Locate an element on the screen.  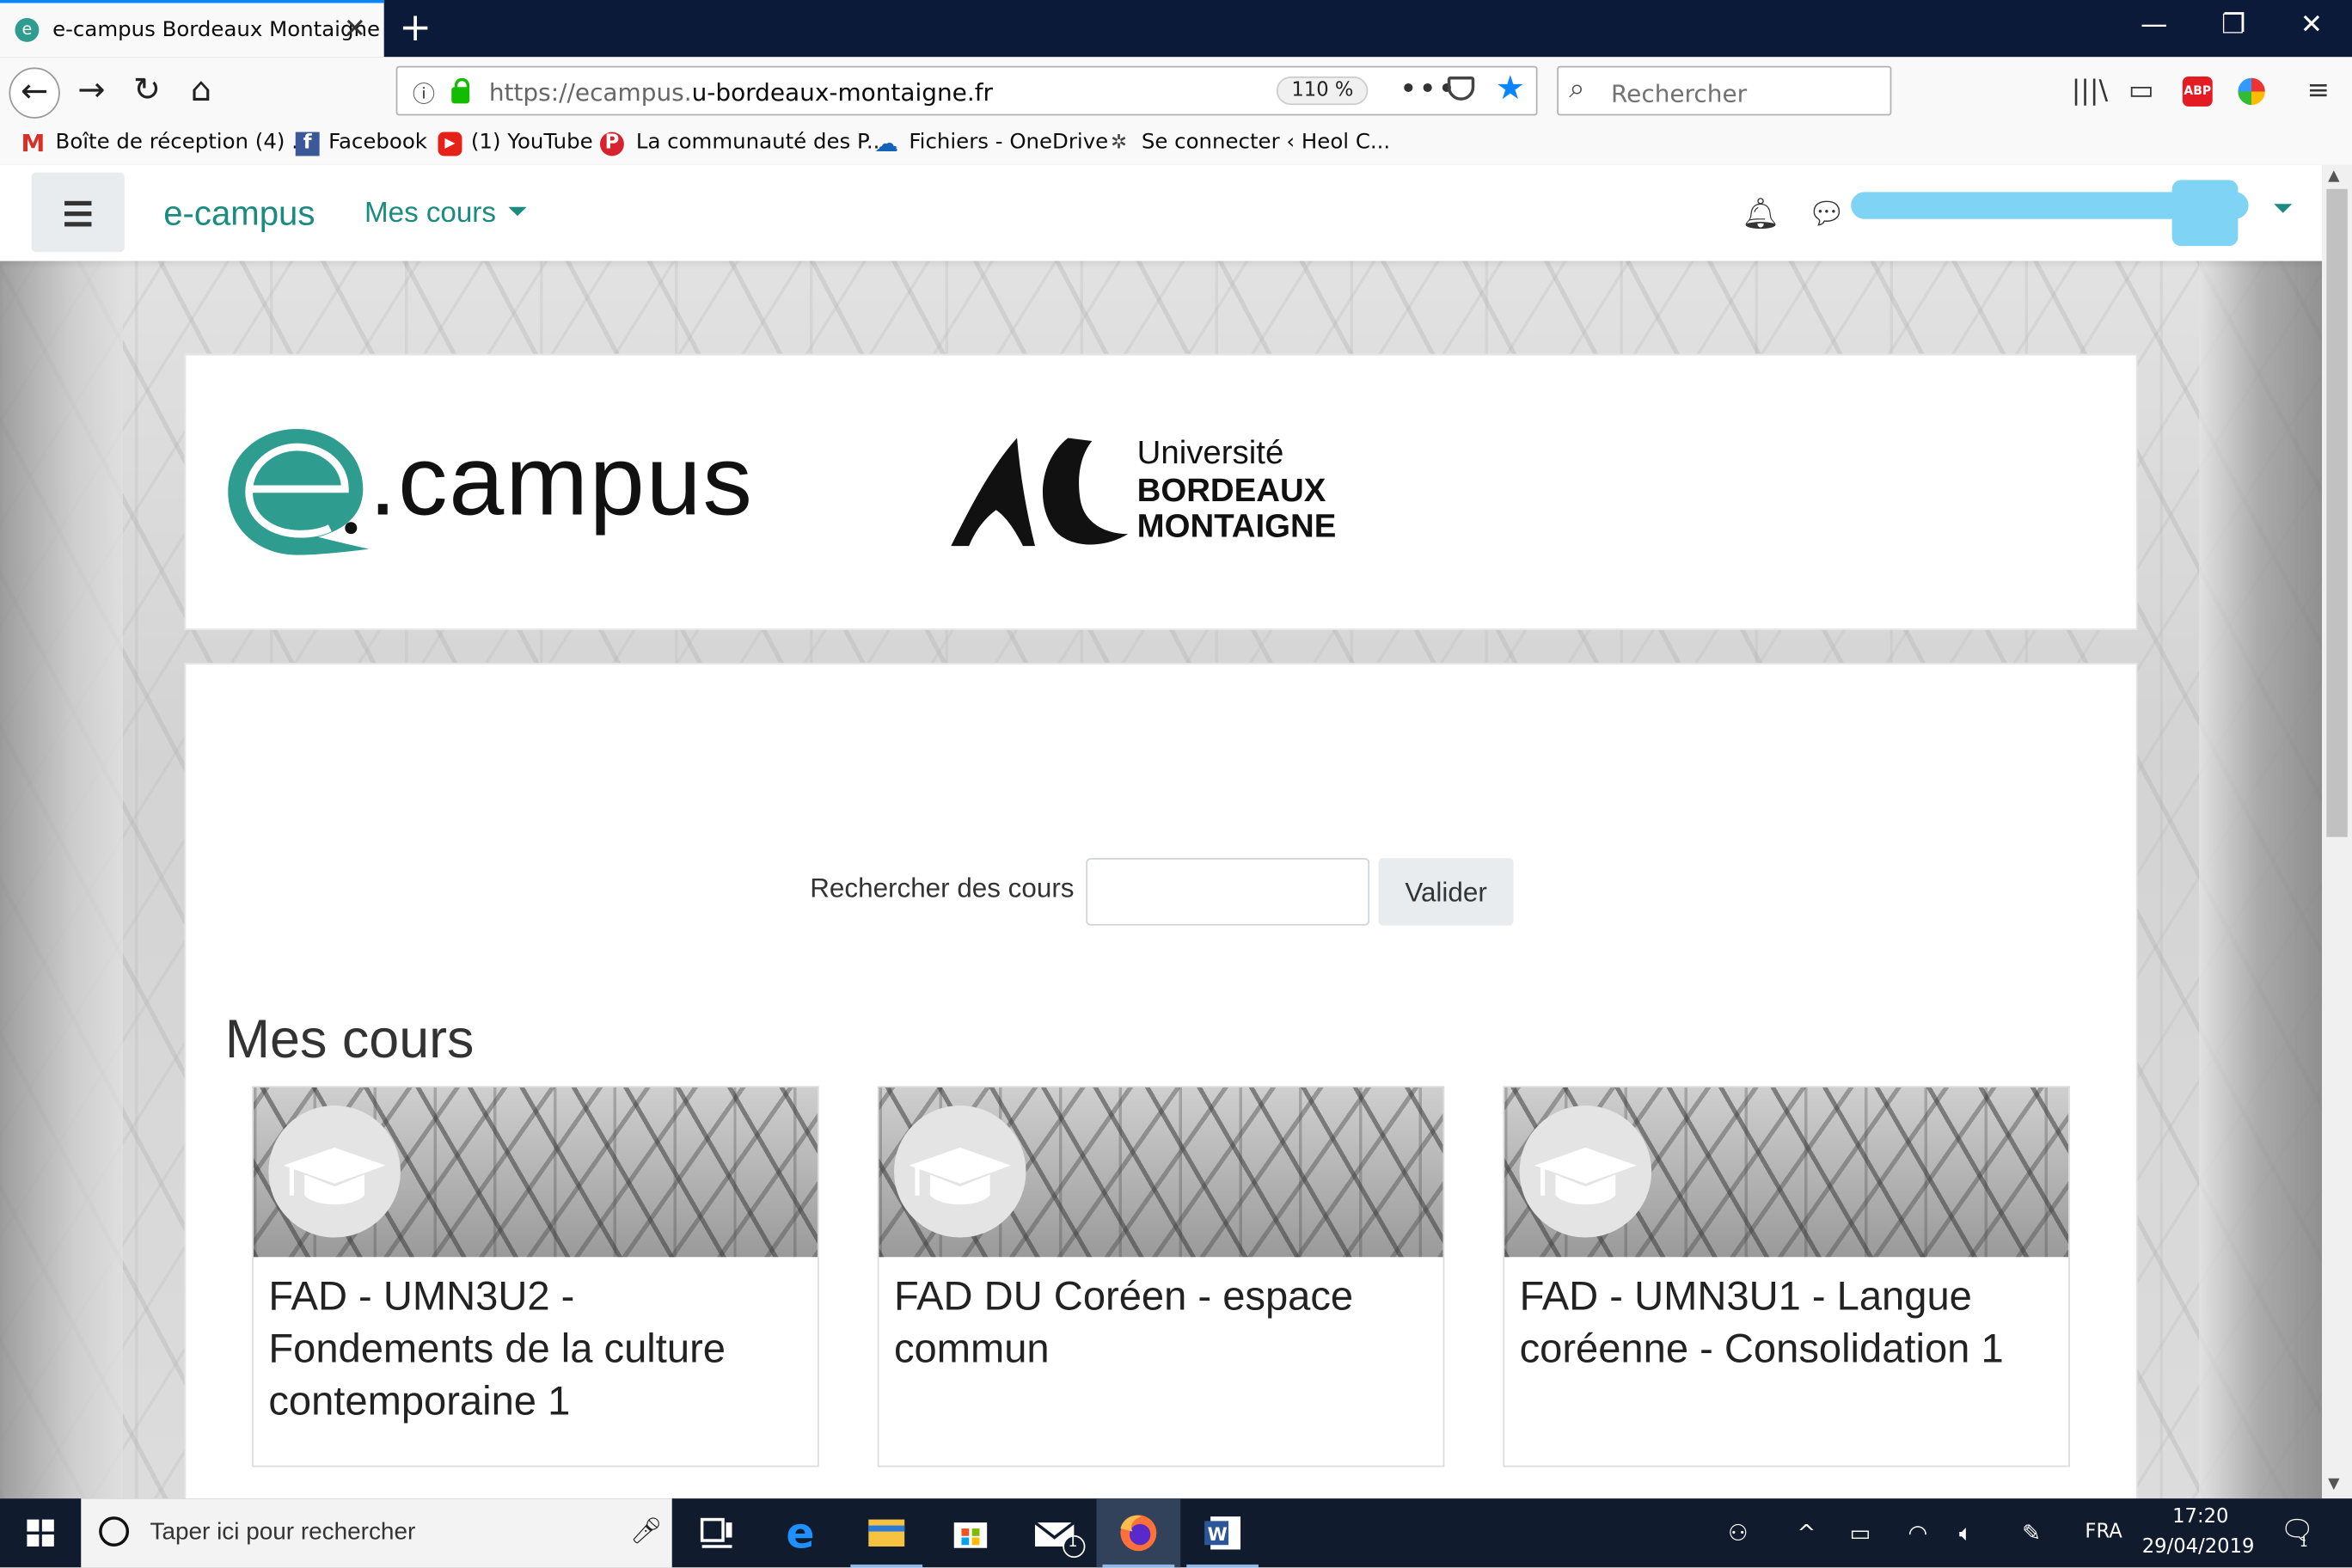
wifi-icon: ◠ is located at coordinates (1918, 1533).